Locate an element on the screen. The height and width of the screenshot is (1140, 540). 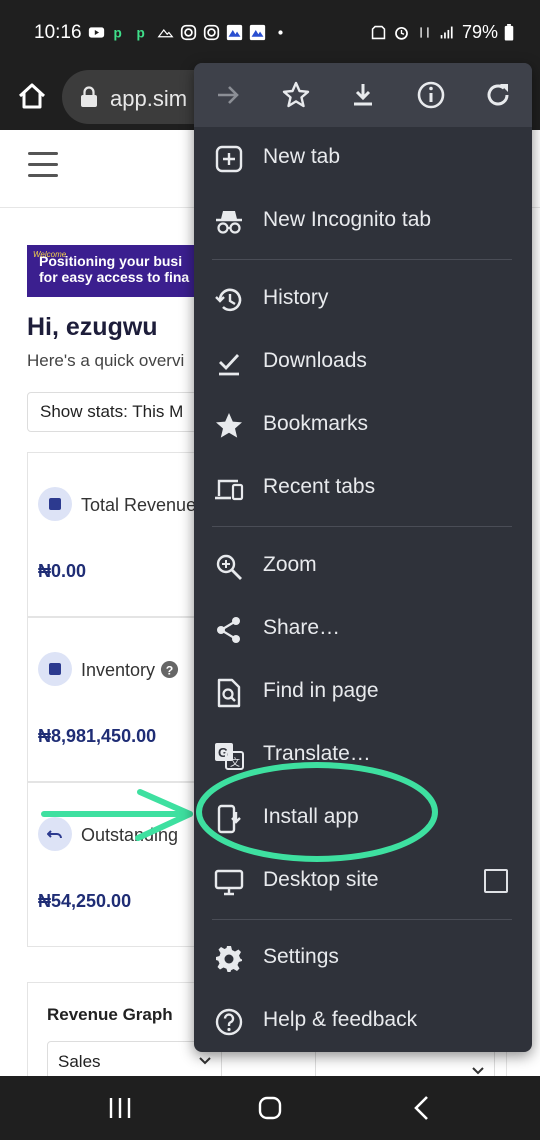
menu-item-label: Desktop site is located at coordinates (321, 879).